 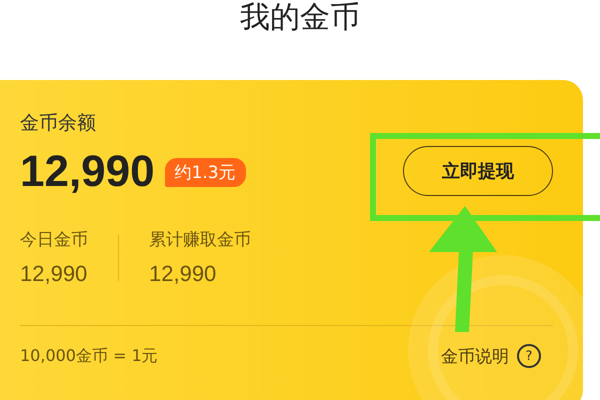 I want to click on balance-amount: 12,990, so click(x=87, y=172).